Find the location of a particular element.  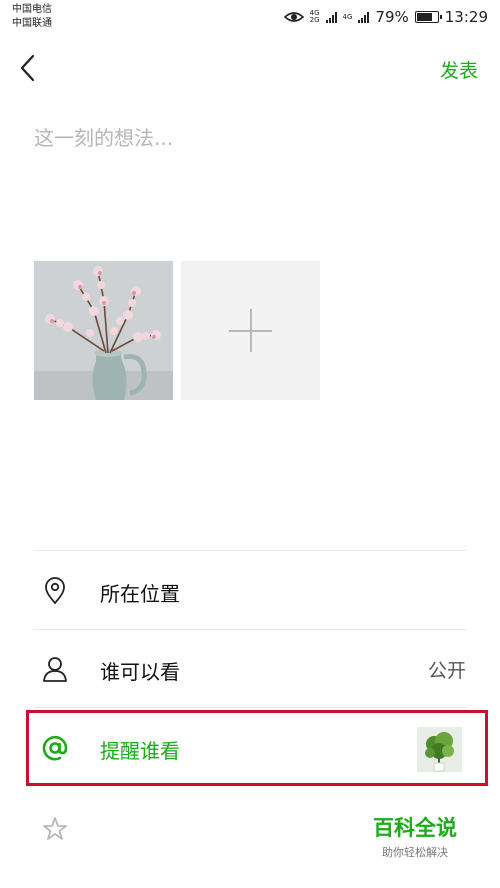

battery-fill is located at coordinates (424, 17).